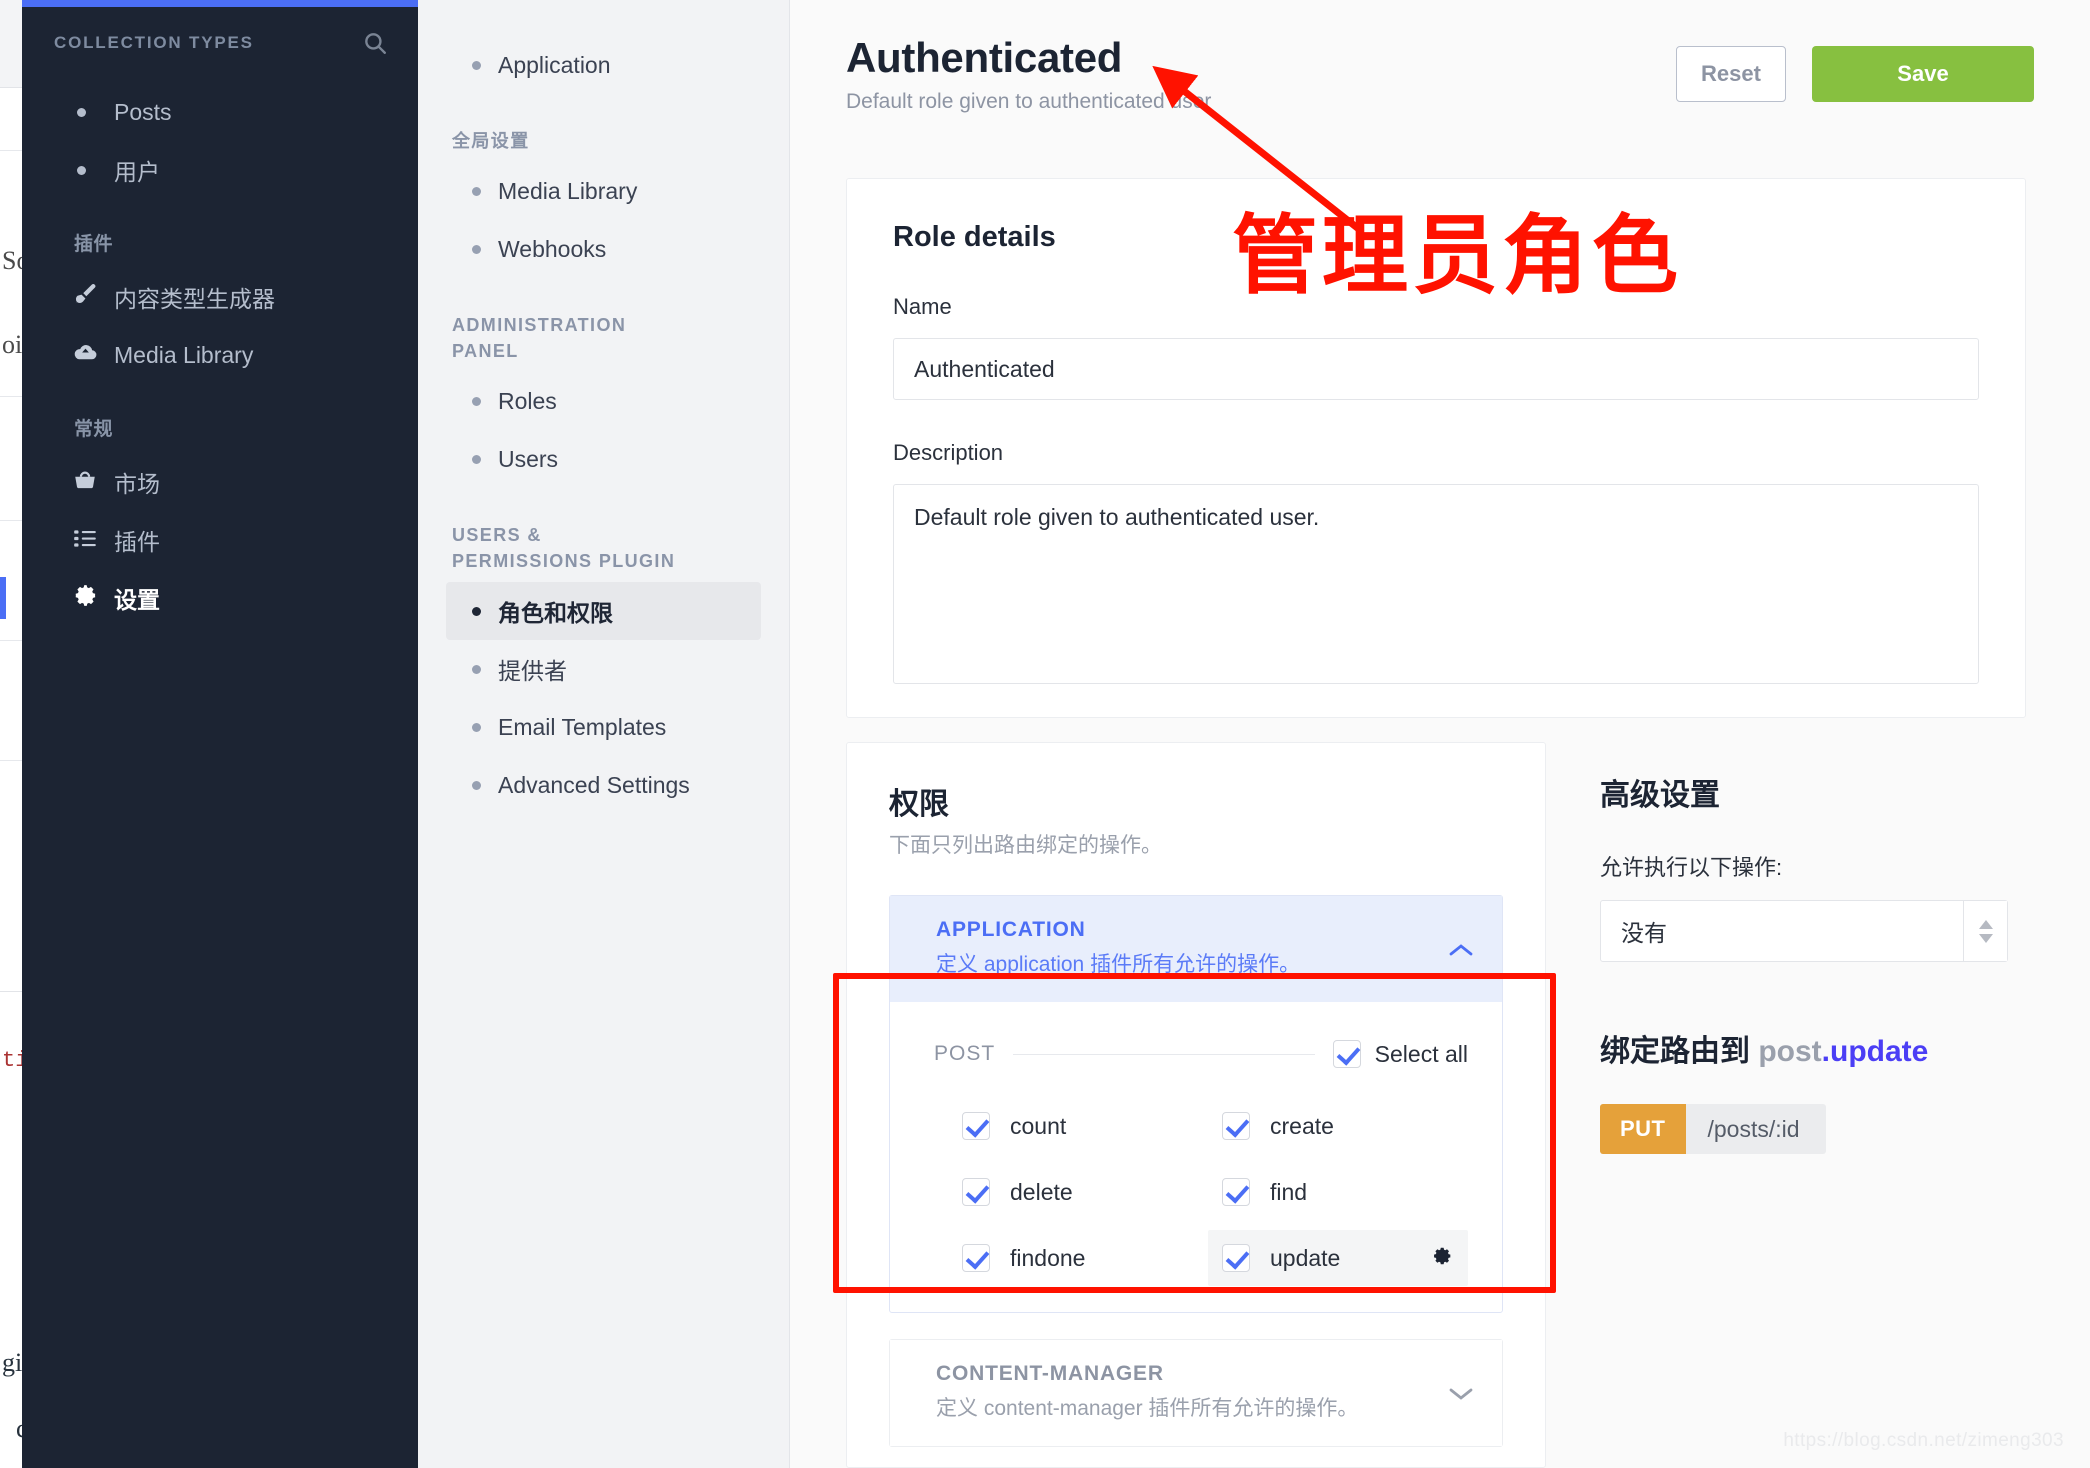  I want to click on permission-label: delete, so click(1041, 1191).